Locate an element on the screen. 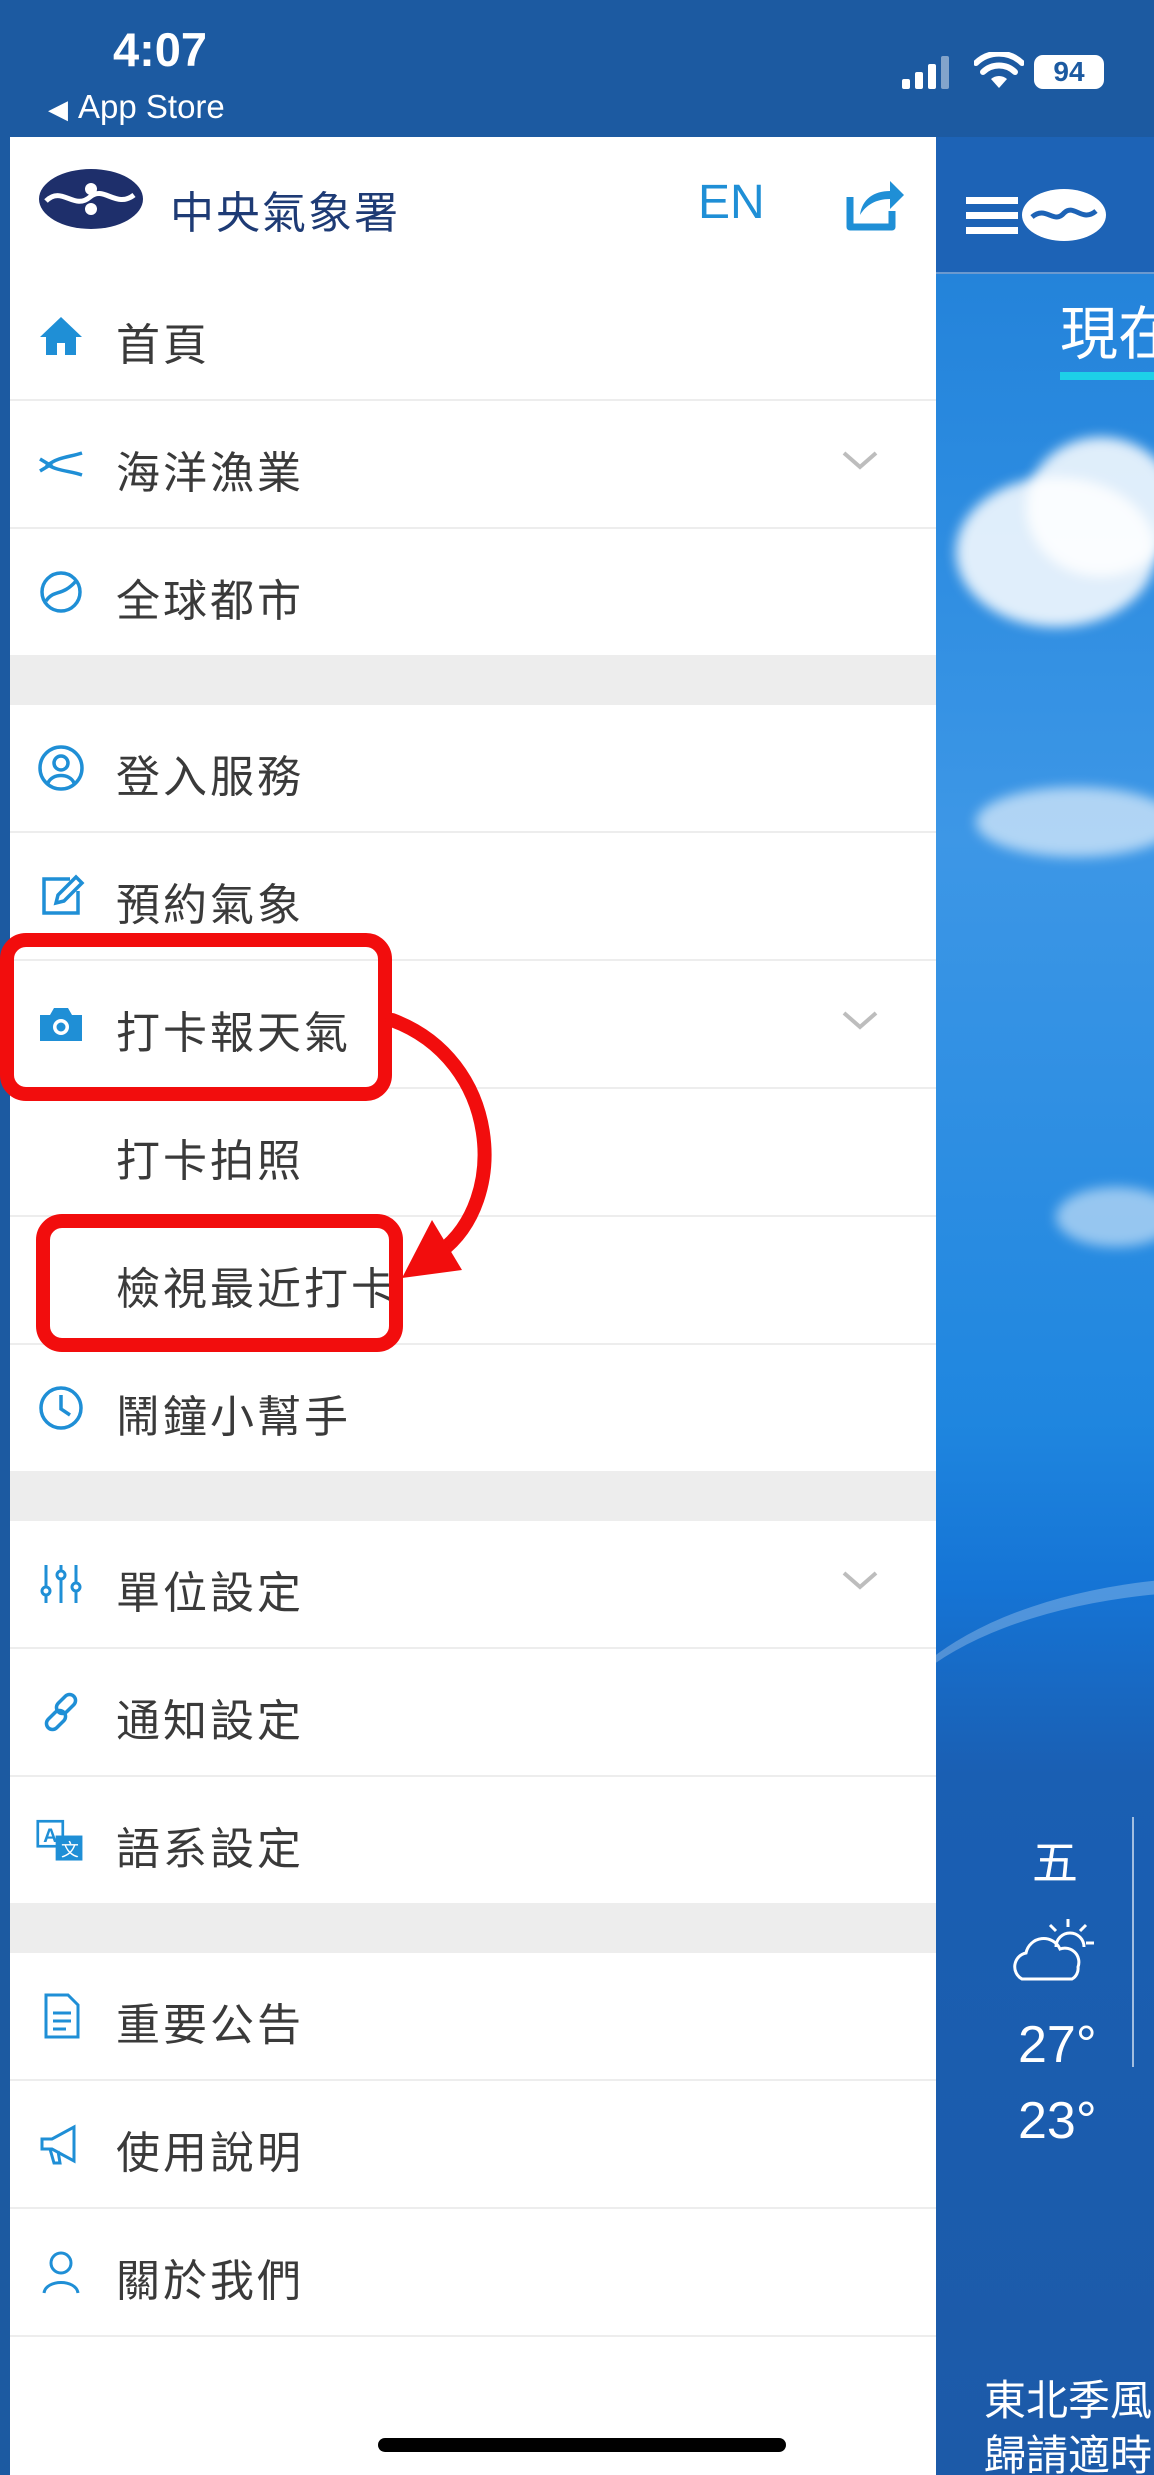 The width and height of the screenshot is (1154, 2475). home-indicator is located at coordinates (582, 2445).